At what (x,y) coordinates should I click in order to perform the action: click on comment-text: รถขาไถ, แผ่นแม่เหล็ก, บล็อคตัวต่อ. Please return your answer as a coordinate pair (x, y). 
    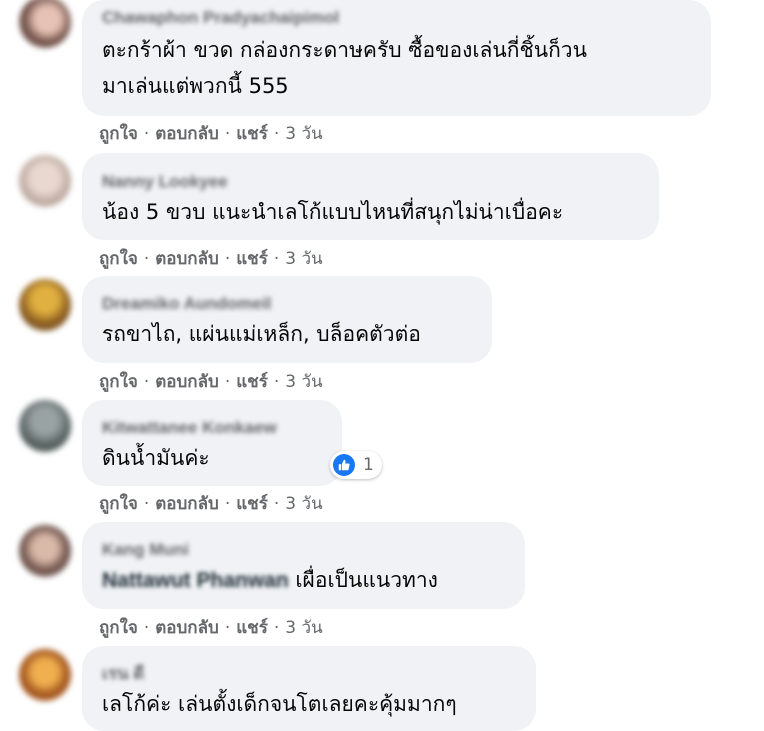
    Looking at the image, I should click on (261, 334).